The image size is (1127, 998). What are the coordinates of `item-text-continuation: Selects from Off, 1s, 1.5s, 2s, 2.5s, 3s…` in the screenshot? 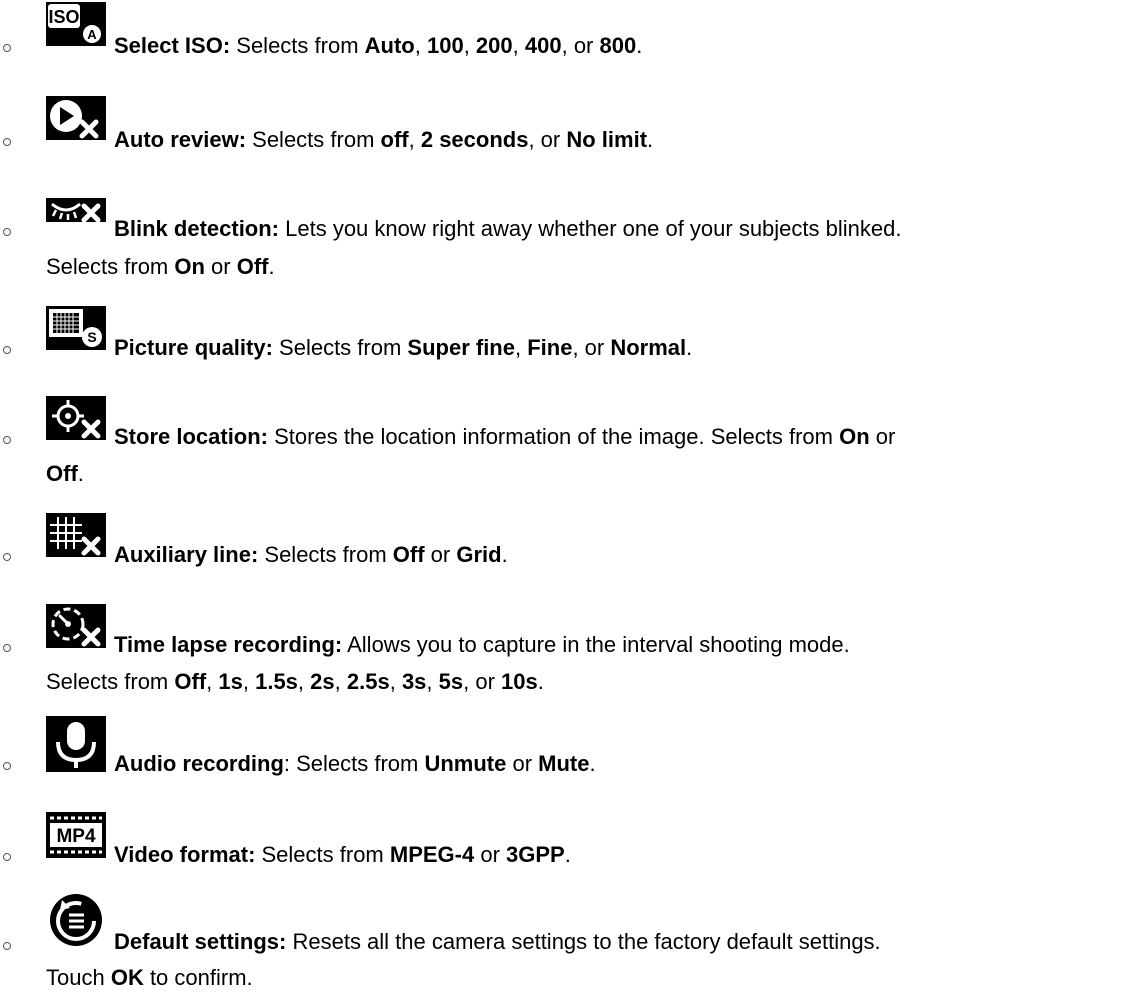 It's located at (295, 681).